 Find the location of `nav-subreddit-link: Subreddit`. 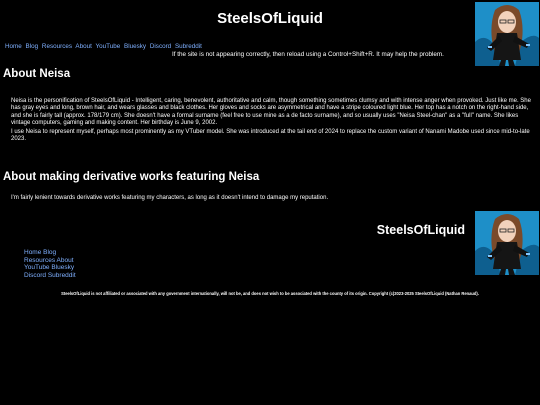

nav-subreddit-link: Subreddit is located at coordinates (188, 46).